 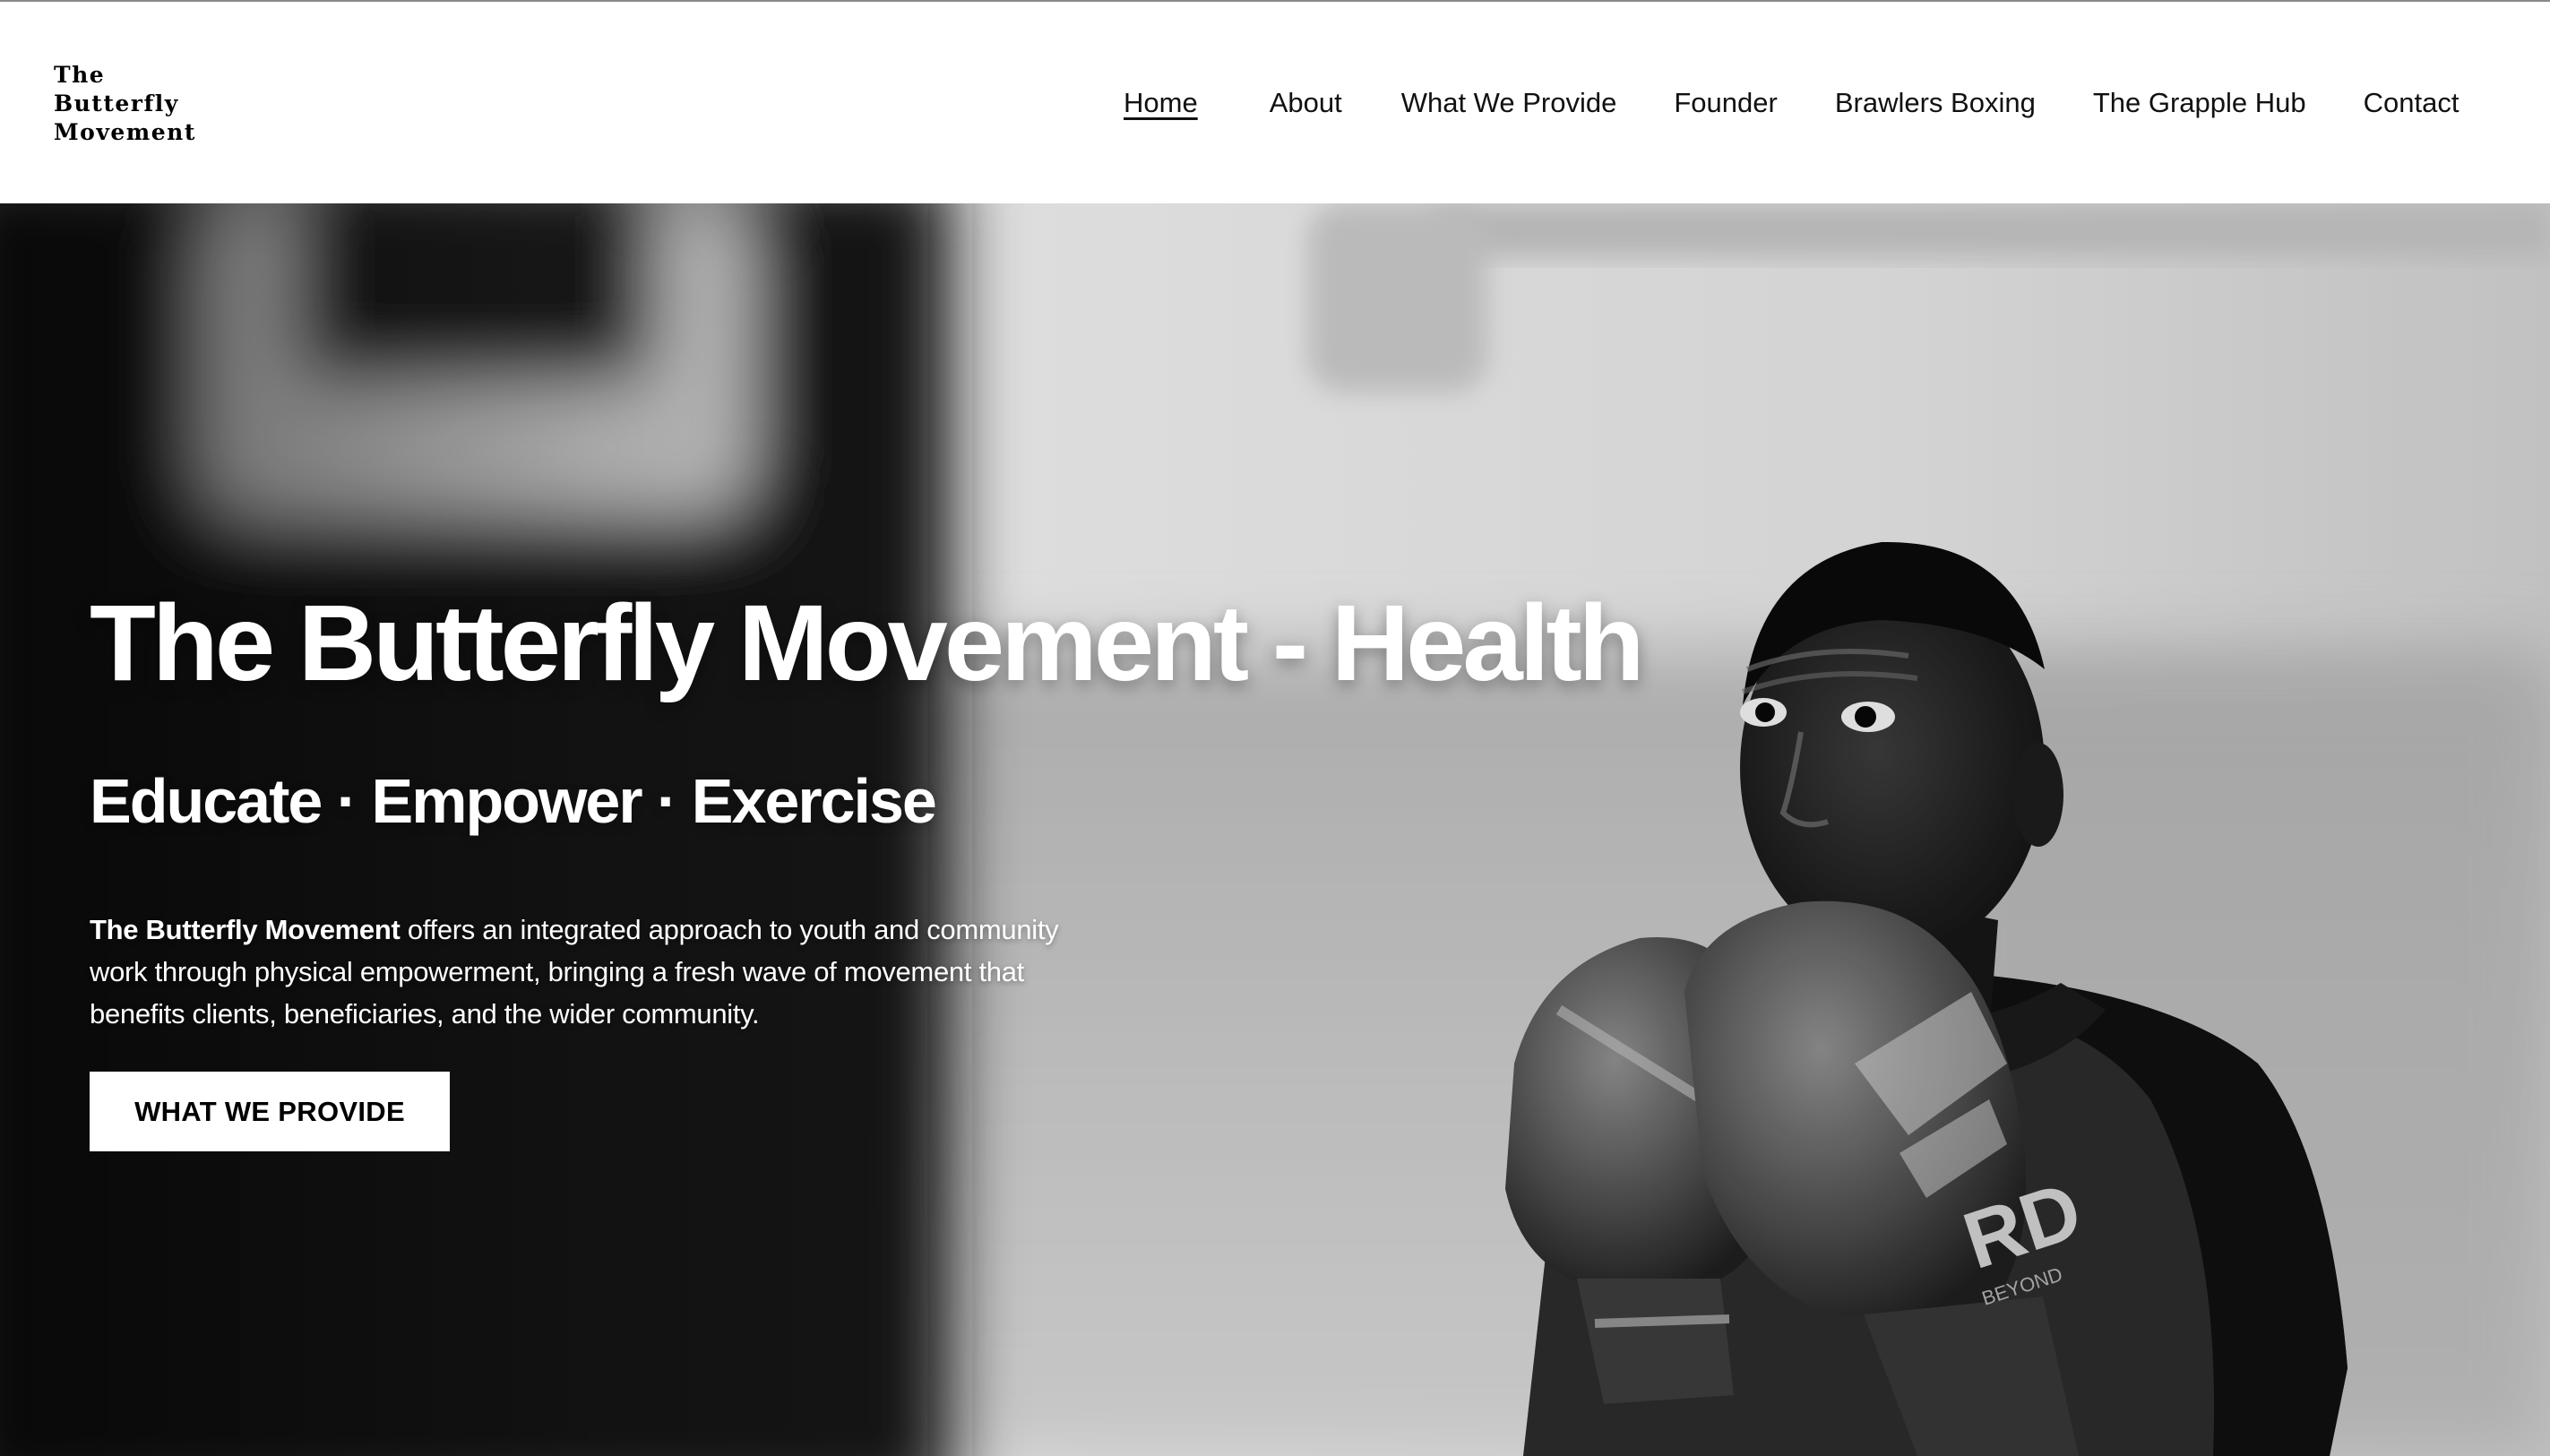 What do you see at coordinates (116, 103) in the screenshot?
I see `logo-line-2: Butterfly` at bounding box center [116, 103].